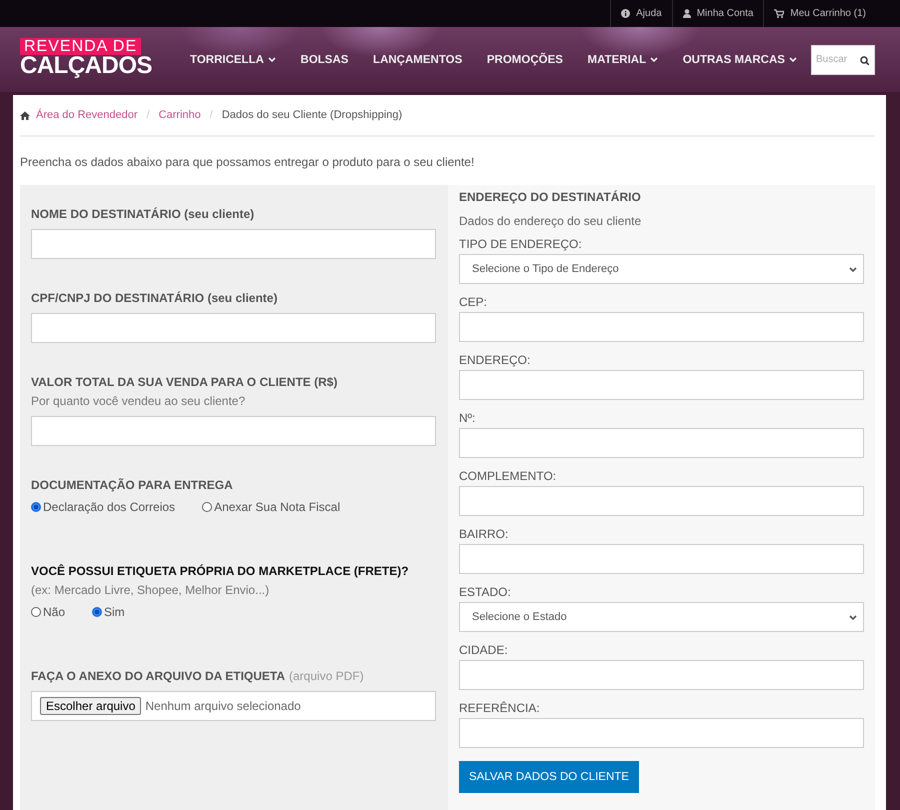  What do you see at coordinates (625, 13) in the screenshot?
I see `info-icon` at bounding box center [625, 13].